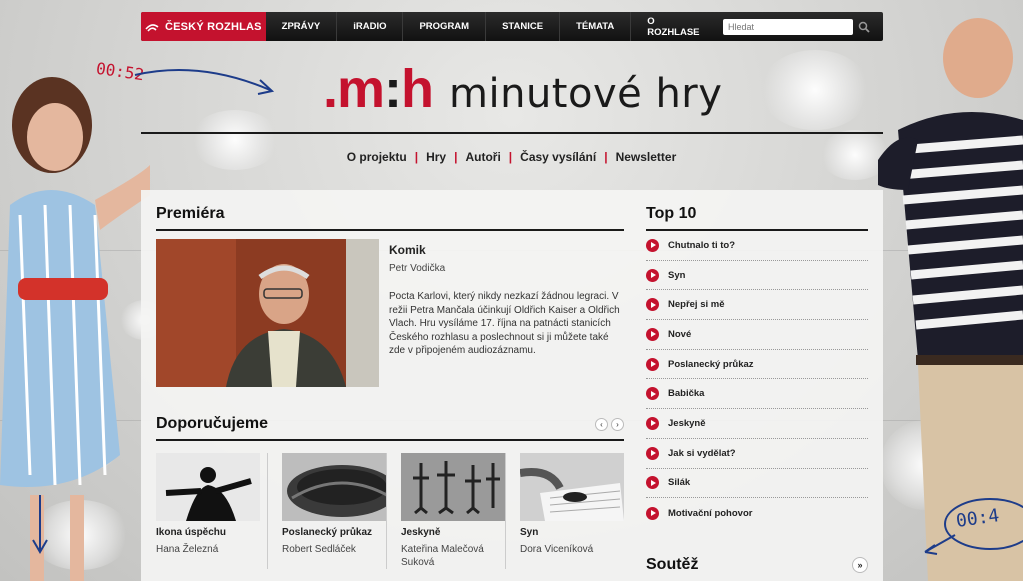  What do you see at coordinates (213, 26) in the screenshot?
I see `brand-name: ČESKÝ ROZHLAS` at bounding box center [213, 26].